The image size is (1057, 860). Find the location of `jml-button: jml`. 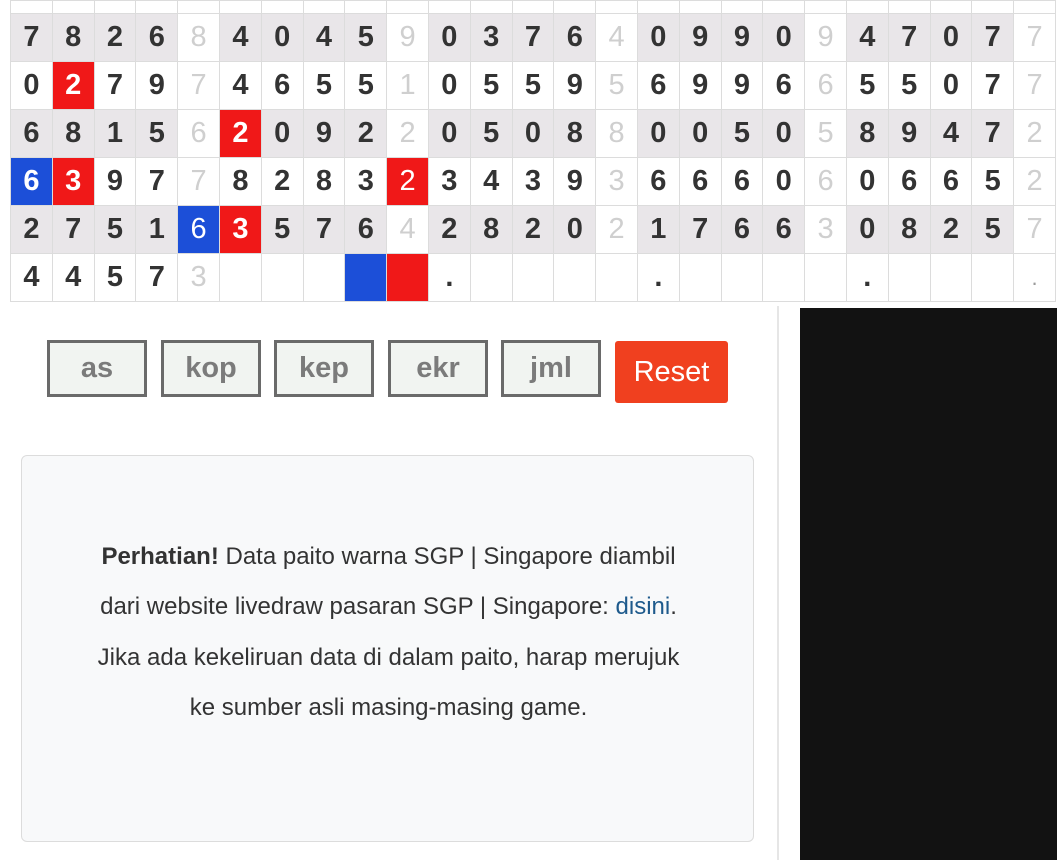

jml-button: jml is located at coordinates (551, 368).